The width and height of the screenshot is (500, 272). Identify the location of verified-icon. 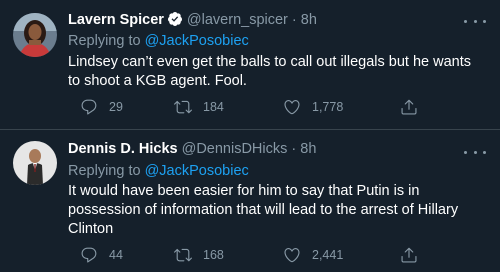
(175, 21).